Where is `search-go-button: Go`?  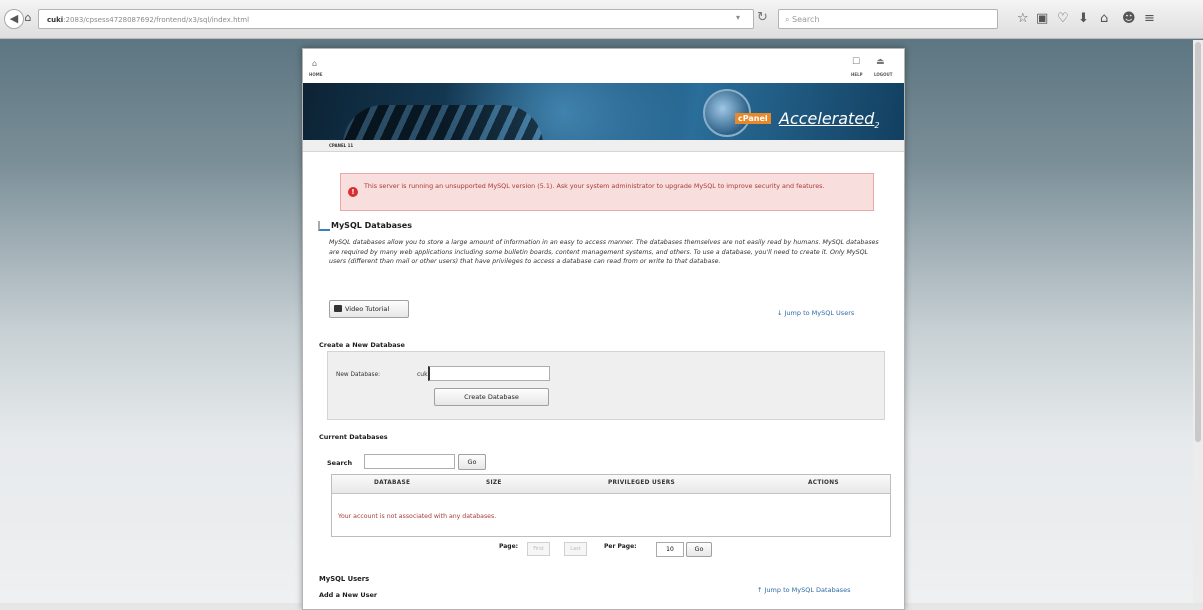
search-go-button: Go is located at coordinates (472, 462).